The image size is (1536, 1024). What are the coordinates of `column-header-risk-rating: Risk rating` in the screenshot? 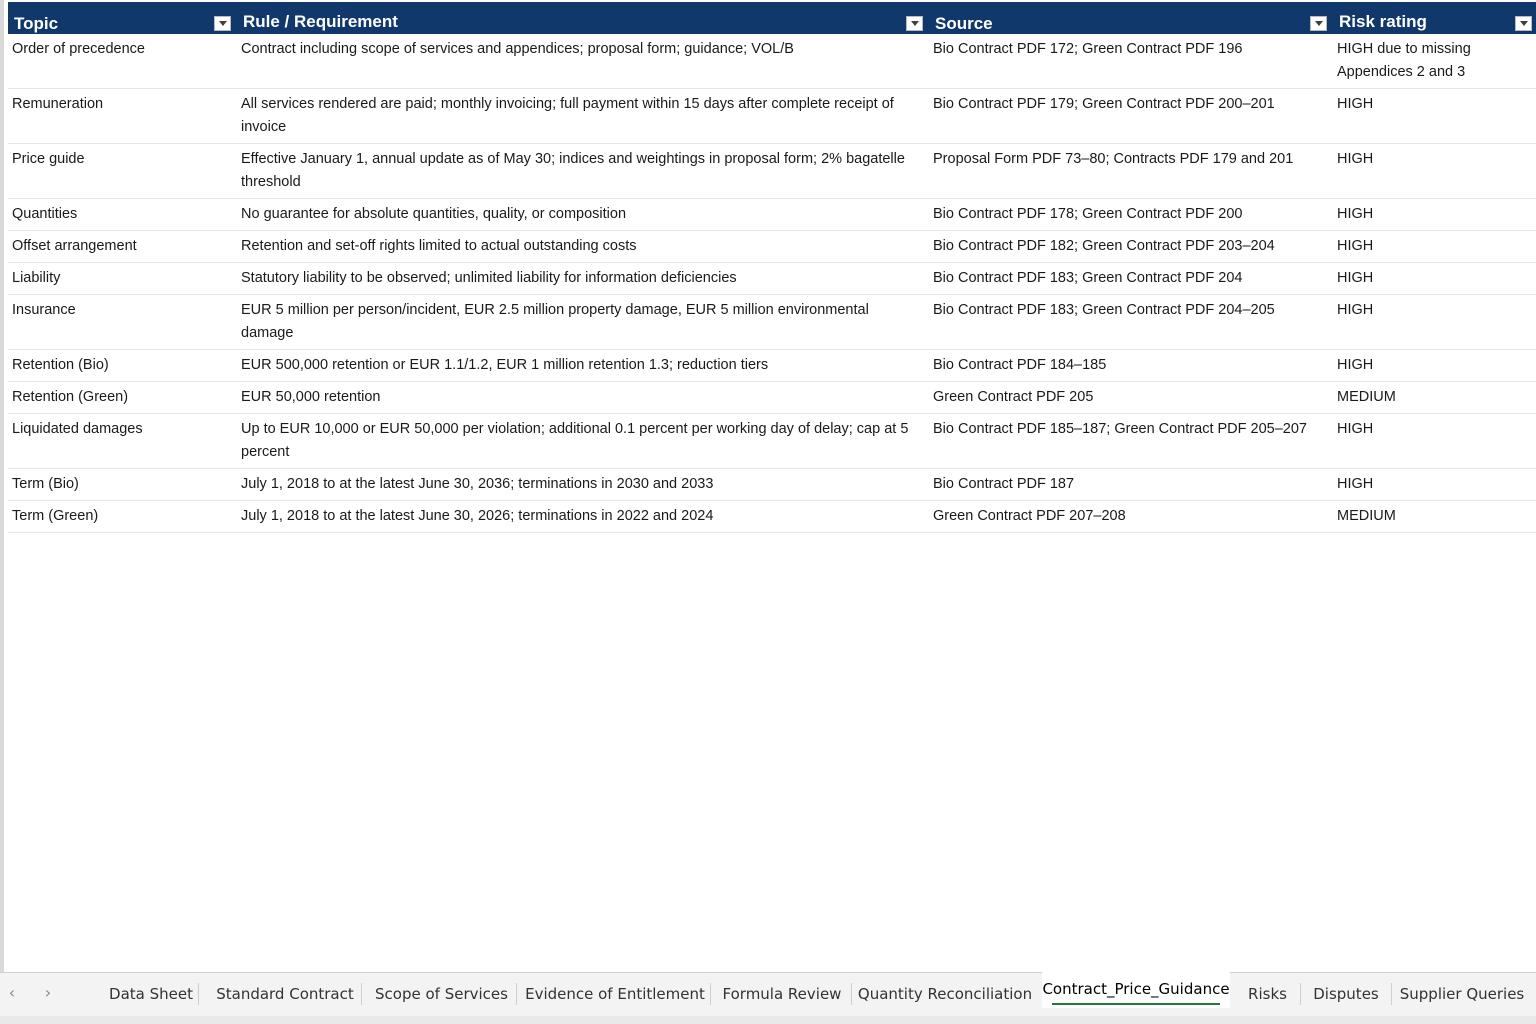 It's located at (1434, 18).